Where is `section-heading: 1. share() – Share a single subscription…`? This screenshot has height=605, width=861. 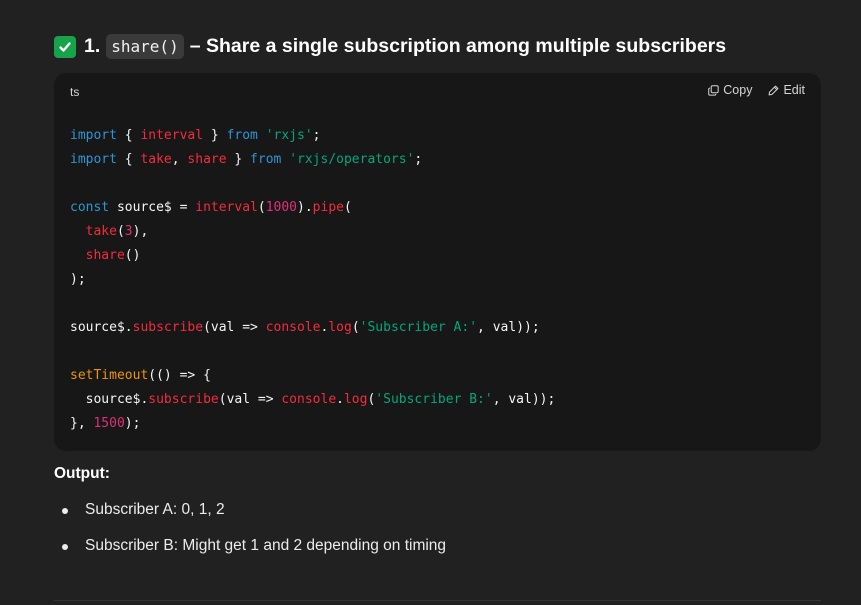 section-heading: 1. share() – Share a single subscription… is located at coordinates (390, 46).